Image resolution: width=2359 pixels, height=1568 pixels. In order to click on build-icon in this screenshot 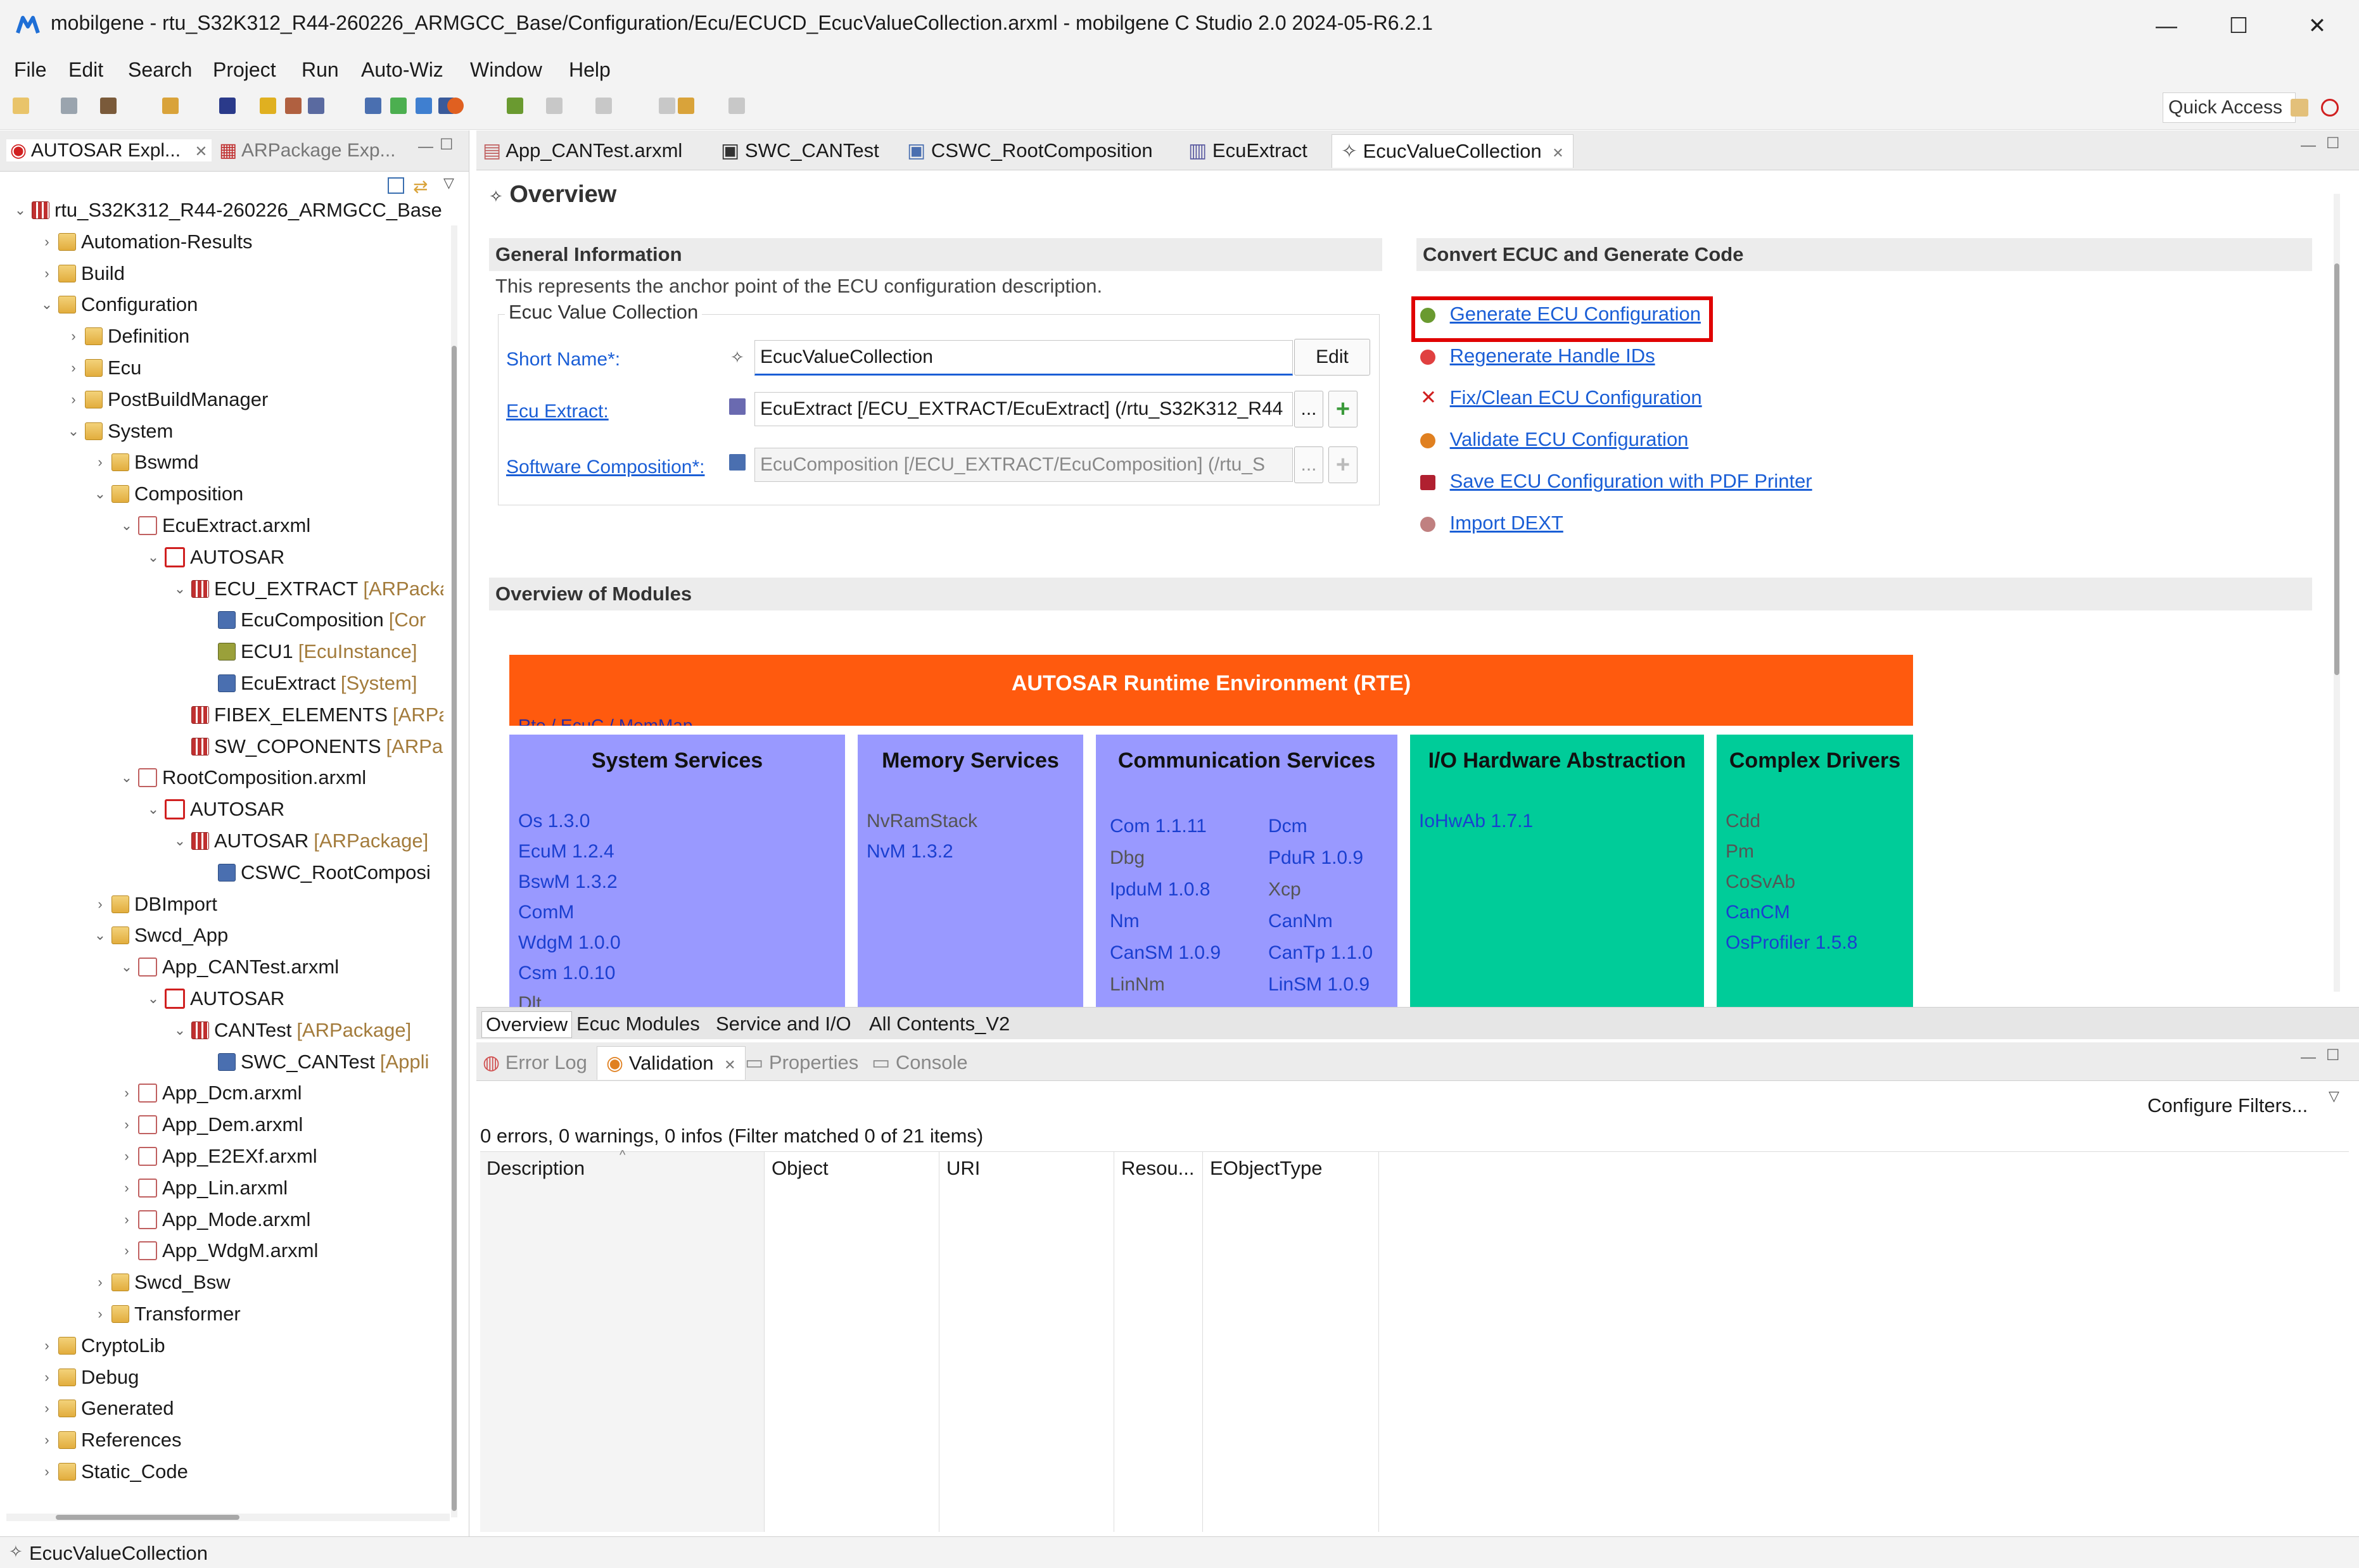, I will do `click(109, 106)`.